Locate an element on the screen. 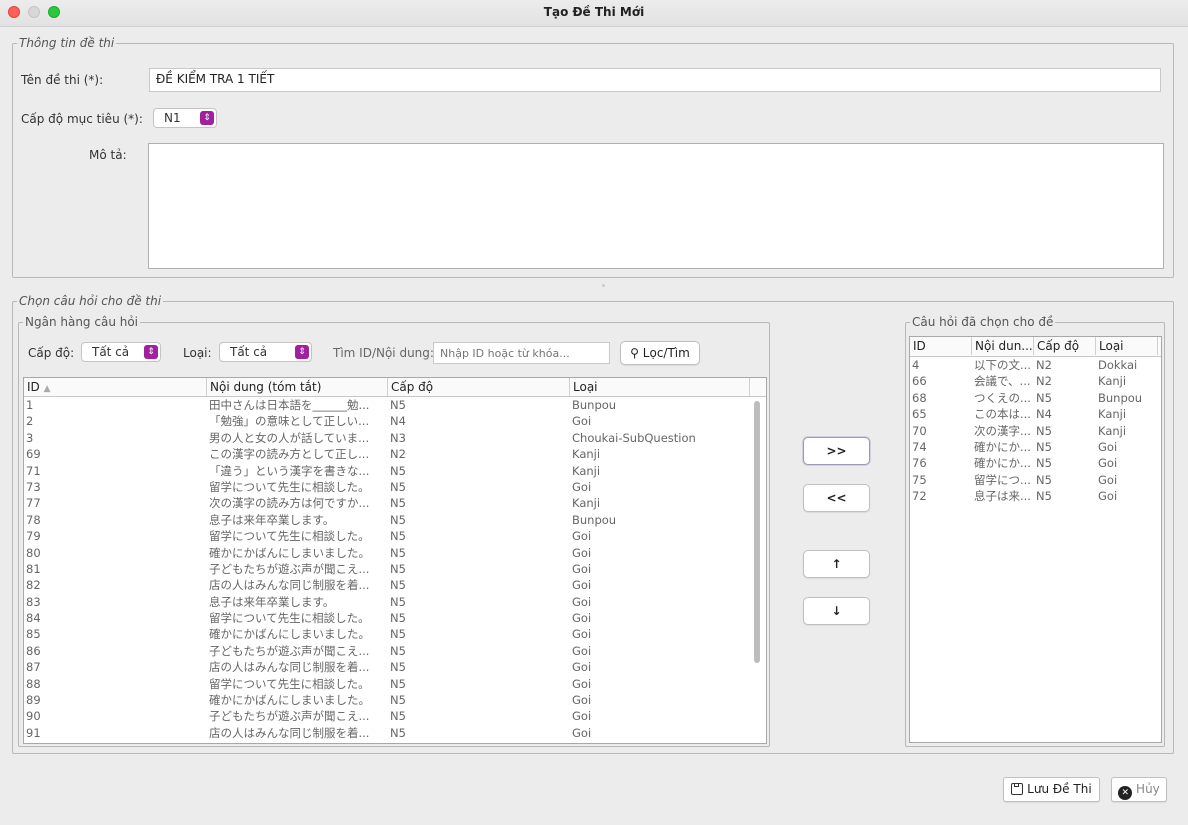  cell-id: 69 is located at coordinates (33, 454).